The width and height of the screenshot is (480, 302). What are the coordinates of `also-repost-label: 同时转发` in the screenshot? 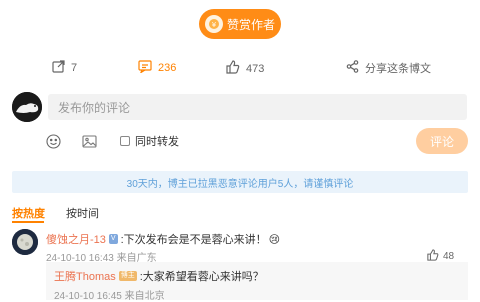 It's located at (157, 142).